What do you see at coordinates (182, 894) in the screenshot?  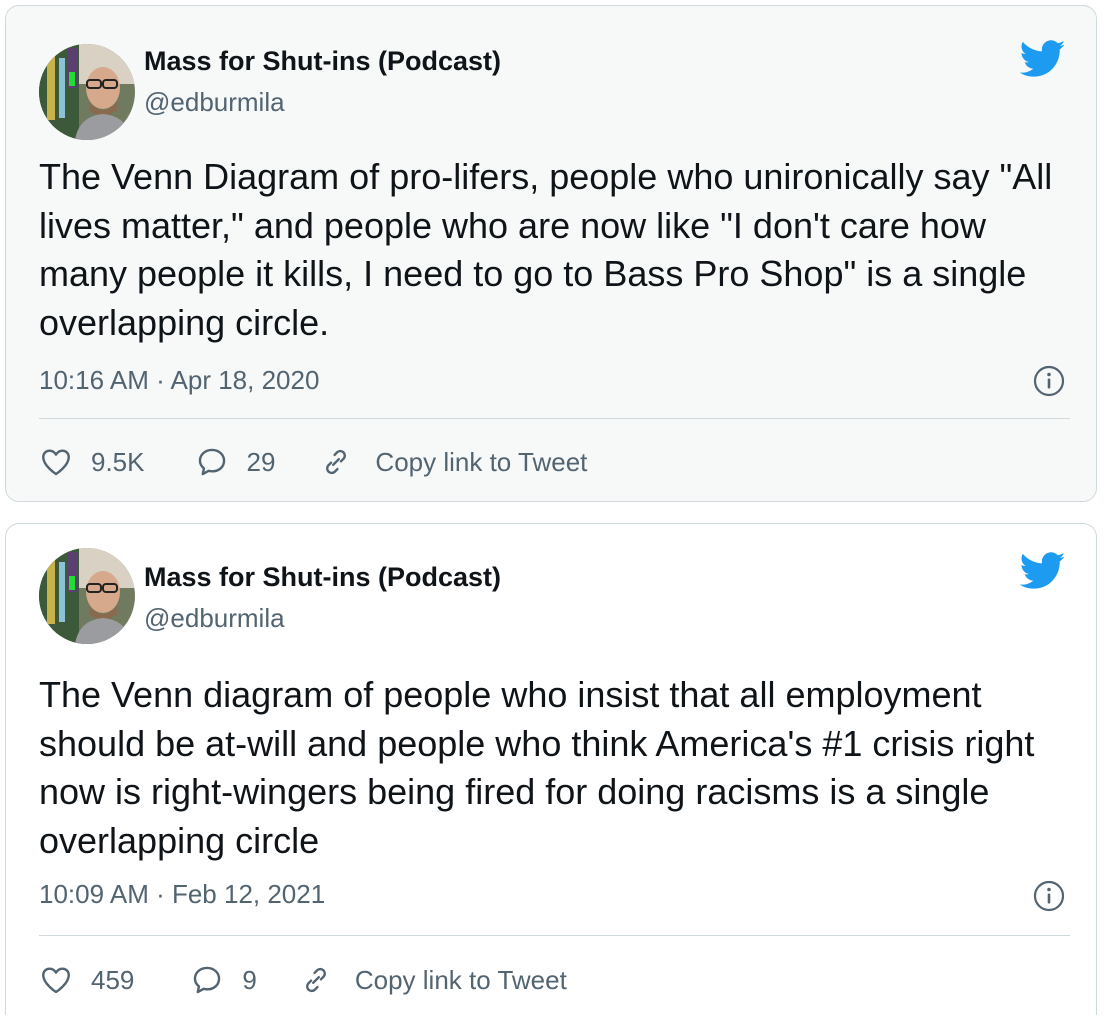 I see `tweet-timestamp: 10:09 AM · Feb 12, 2021` at bounding box center [182, 894].